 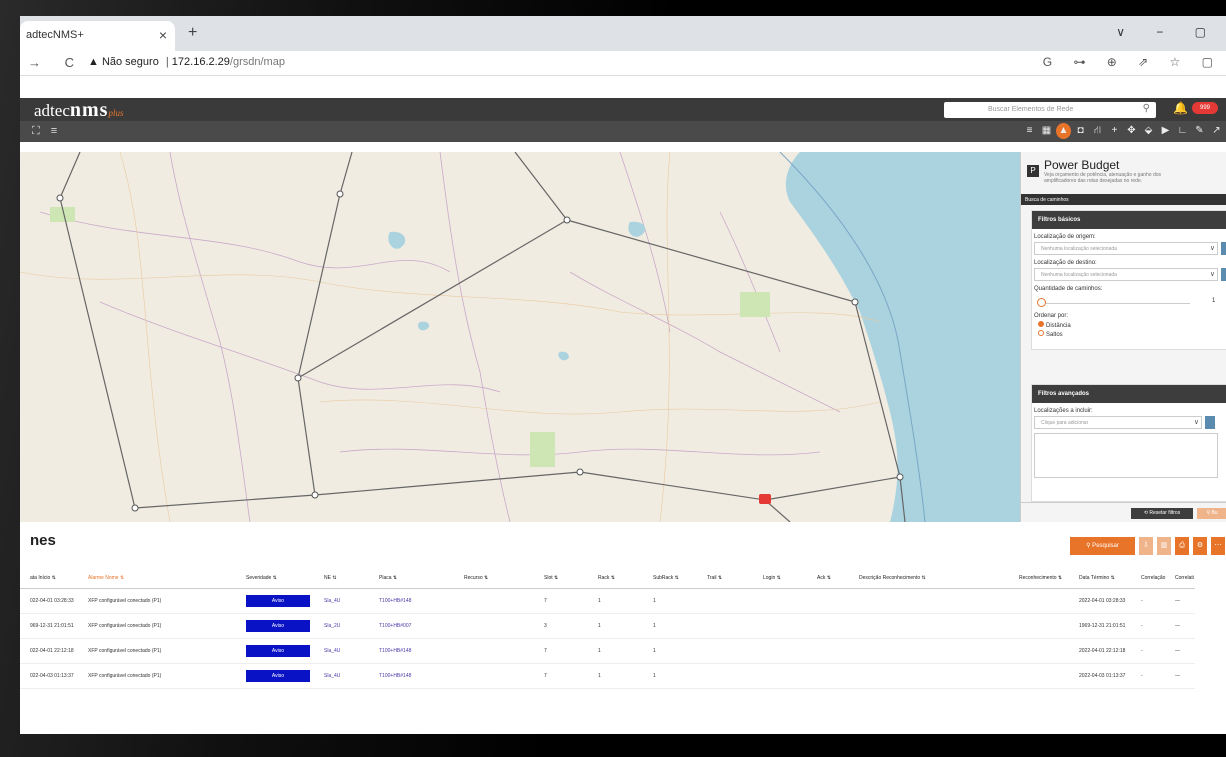 I want to click on table-cell: XFP configurável conectado (P1), so click(x=167, y=626).